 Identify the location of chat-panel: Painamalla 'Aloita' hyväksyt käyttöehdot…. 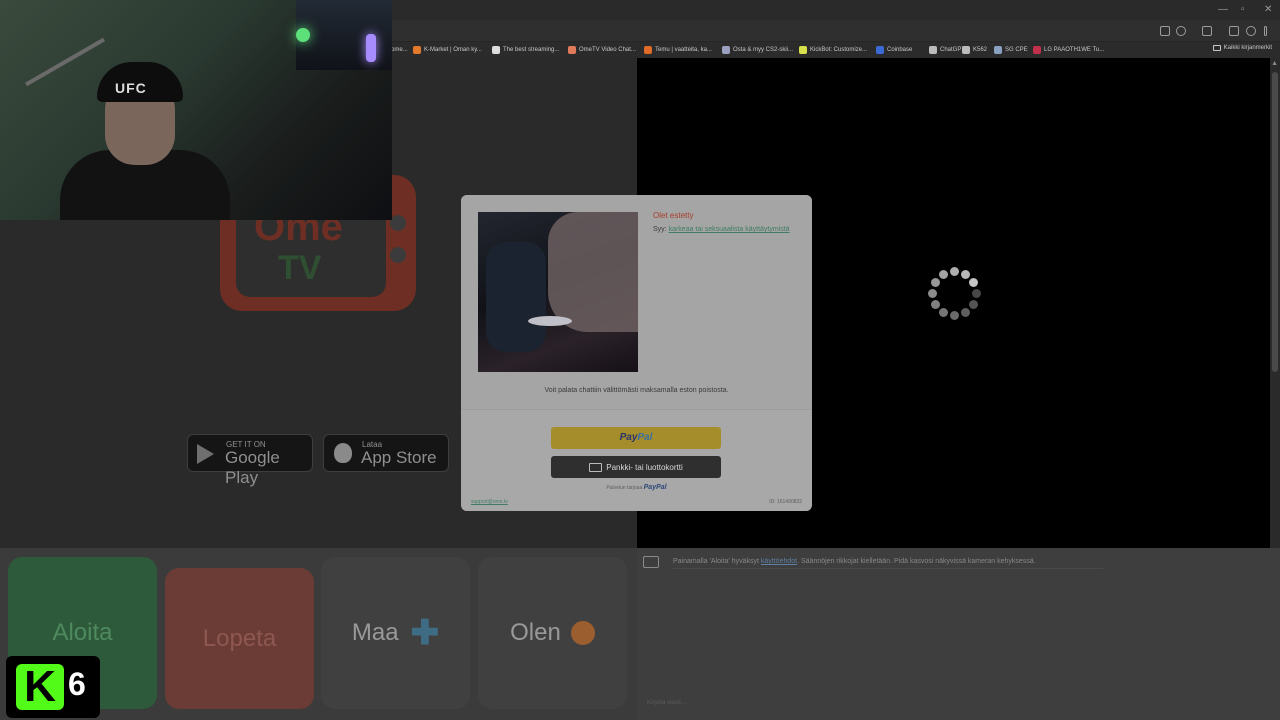
(958, 634).